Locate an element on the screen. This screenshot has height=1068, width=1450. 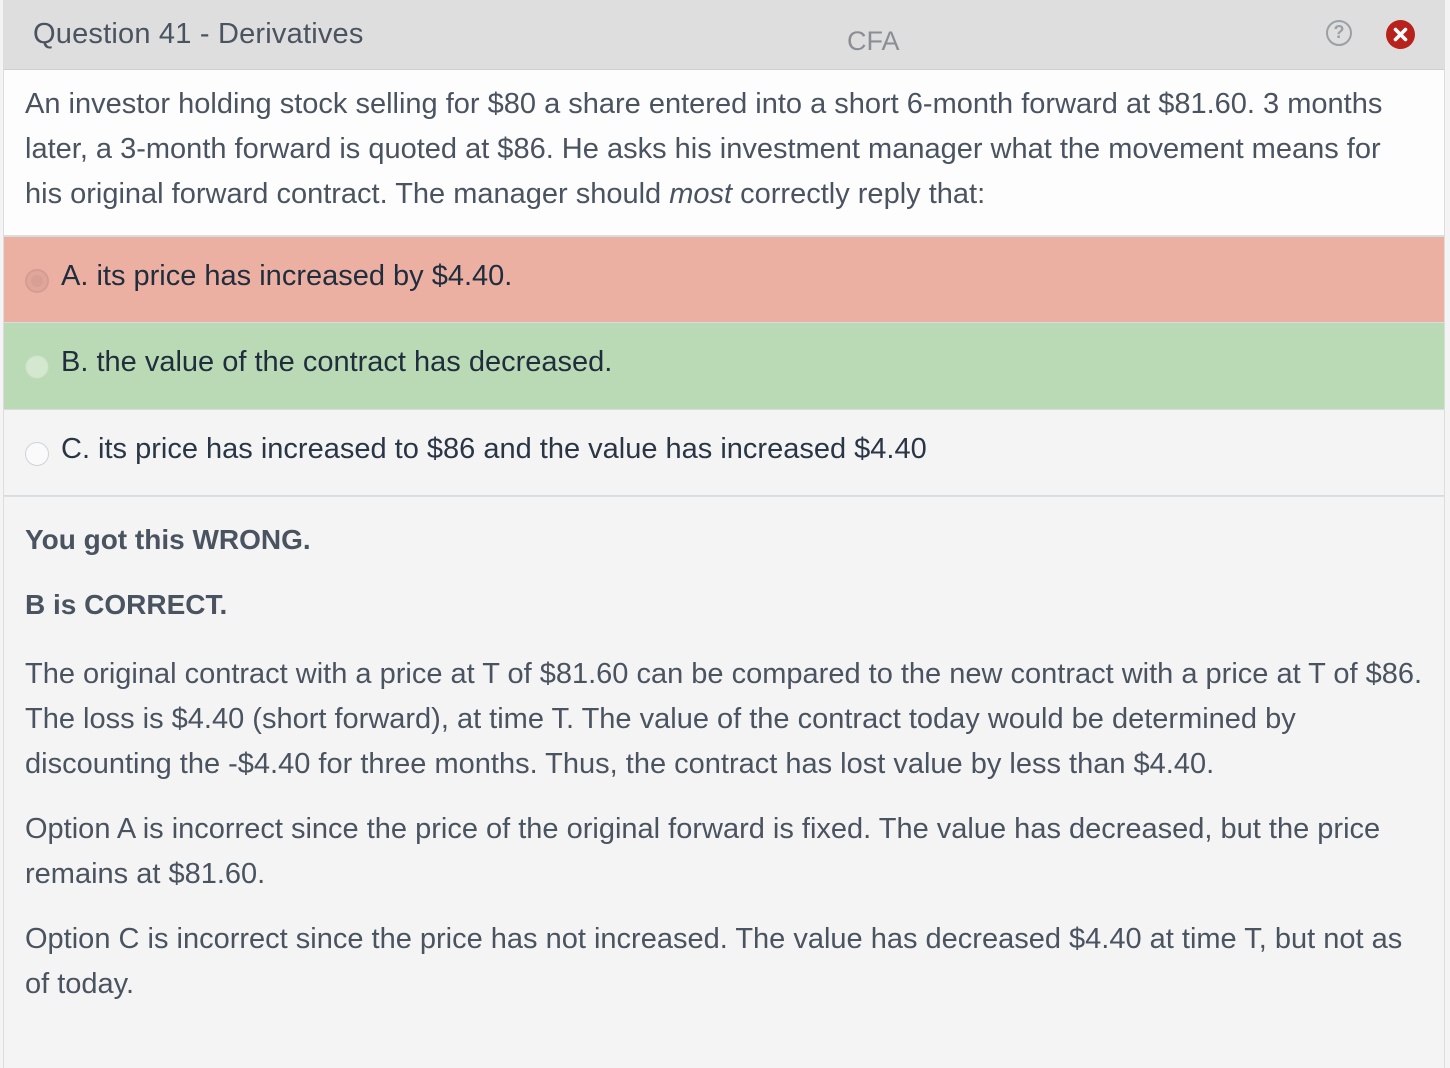
question-text-end: correctly reply that: is located at coordinates (859, 194).